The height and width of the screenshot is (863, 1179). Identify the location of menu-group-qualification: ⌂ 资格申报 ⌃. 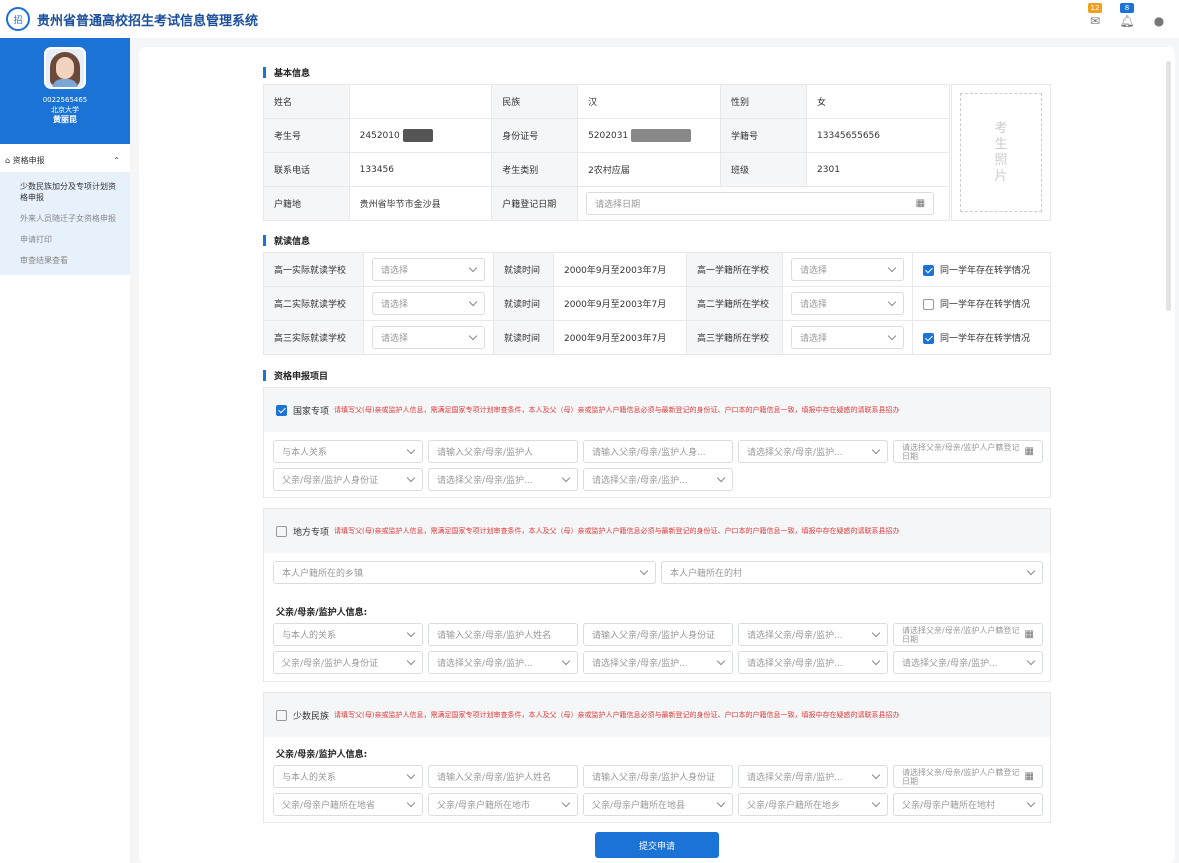
(65, 160).